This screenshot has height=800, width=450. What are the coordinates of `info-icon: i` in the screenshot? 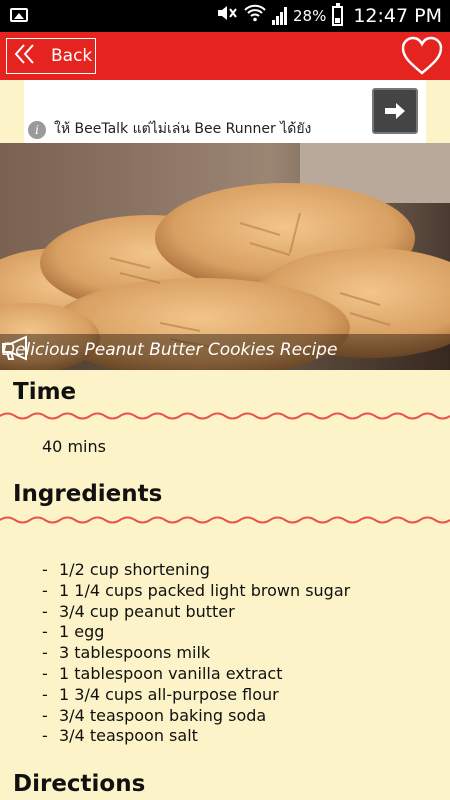 It's located at (37, 130).